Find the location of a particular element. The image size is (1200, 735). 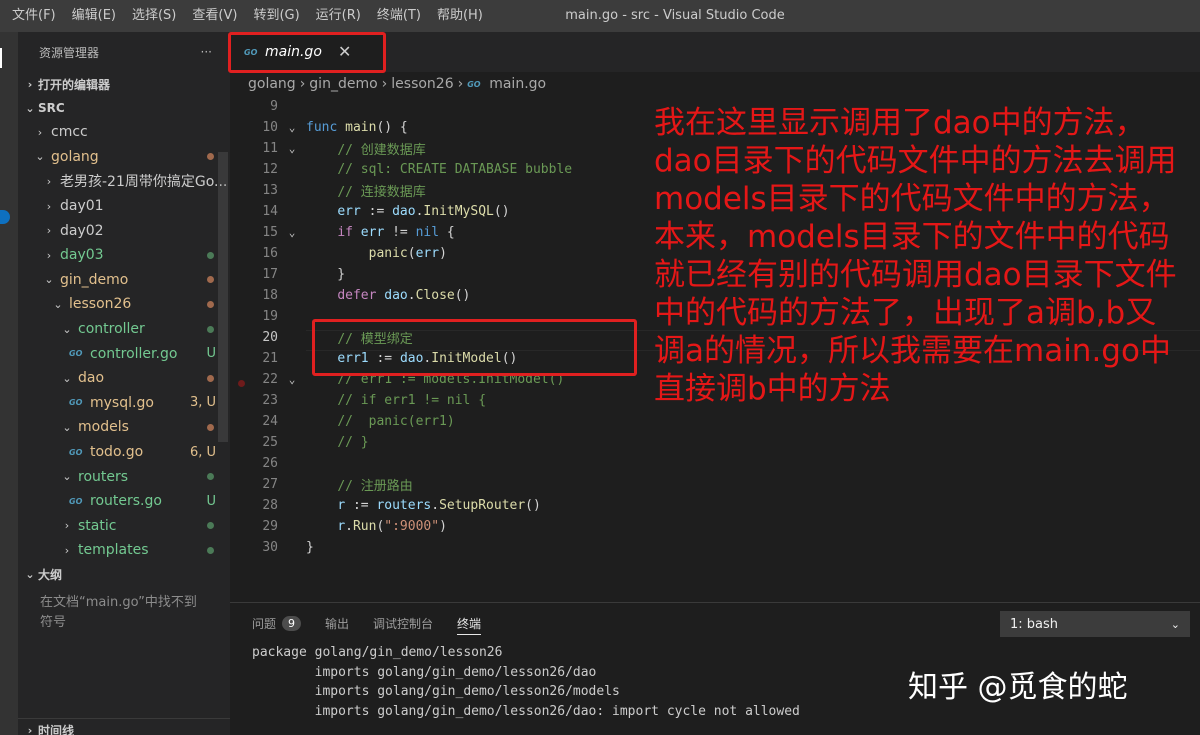

explorer-icon is located at coordinates (9, 58).